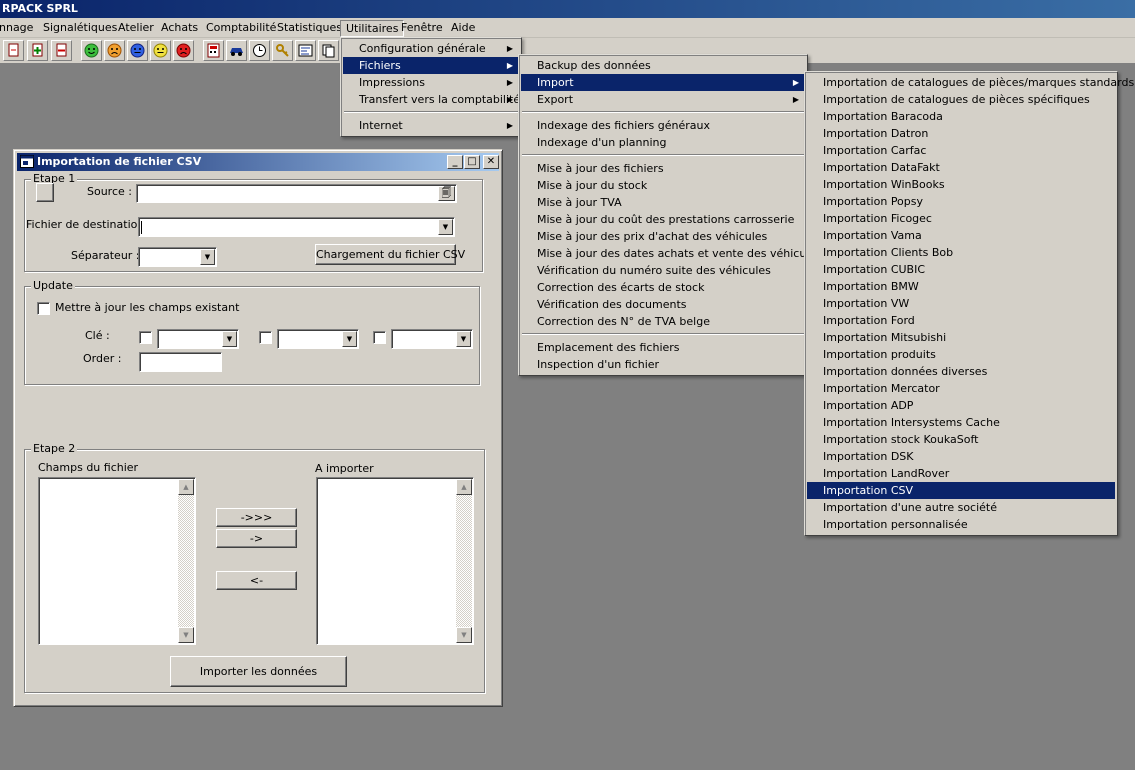 The image size is (1135, 770). I want to click on menu-item-maj-tva: Mise à jour TVA, so click(663, 202).